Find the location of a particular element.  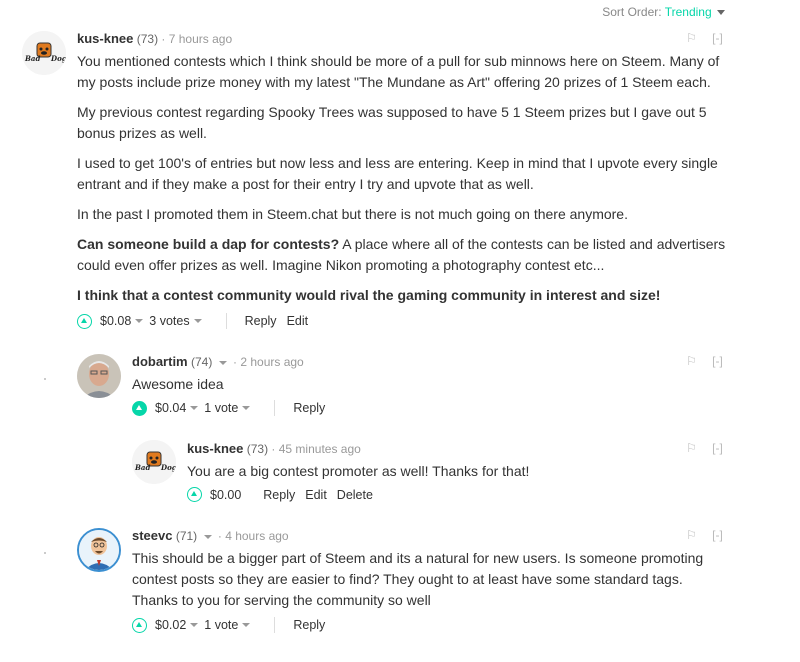

author-reputation: (74) is located at coordinates (201, 362).